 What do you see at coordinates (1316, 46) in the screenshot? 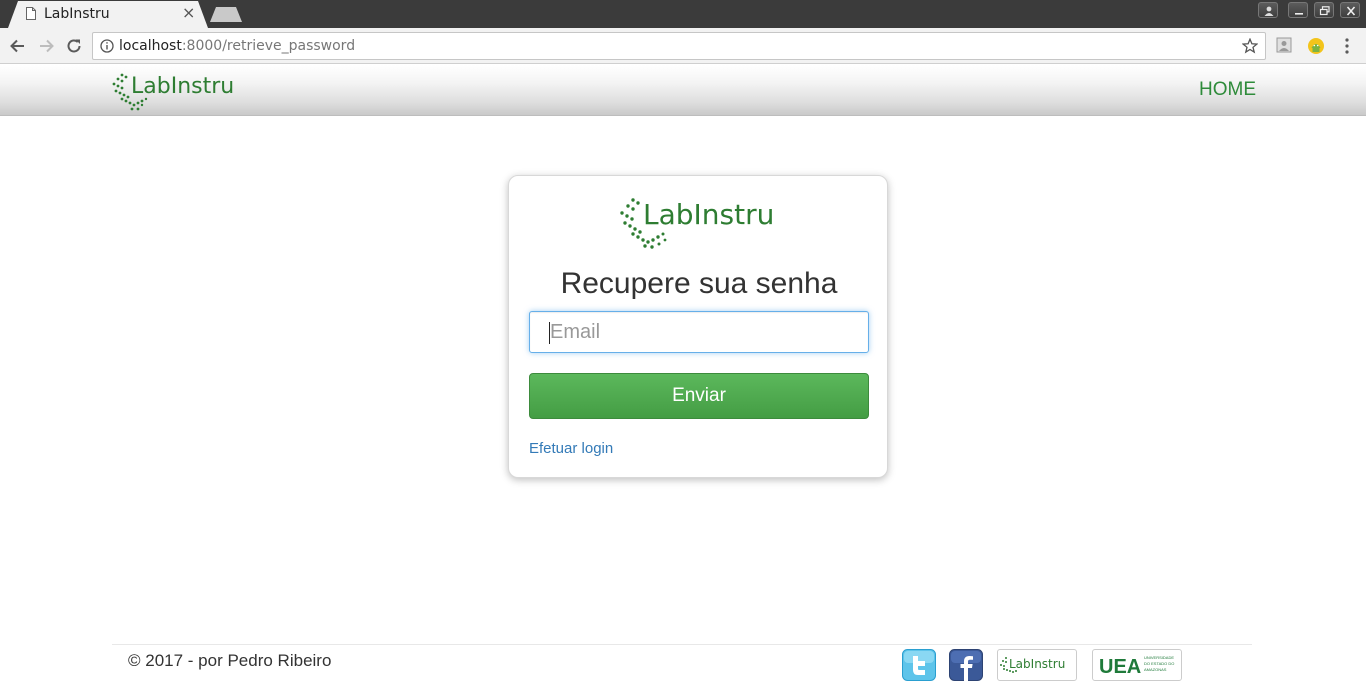
I see `extension-android-icon` at bounding box center [1316, 46].